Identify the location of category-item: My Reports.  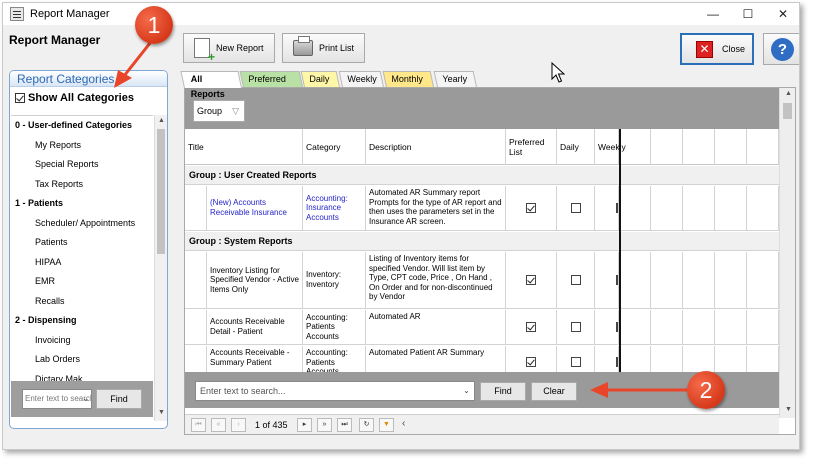
(82, 146).